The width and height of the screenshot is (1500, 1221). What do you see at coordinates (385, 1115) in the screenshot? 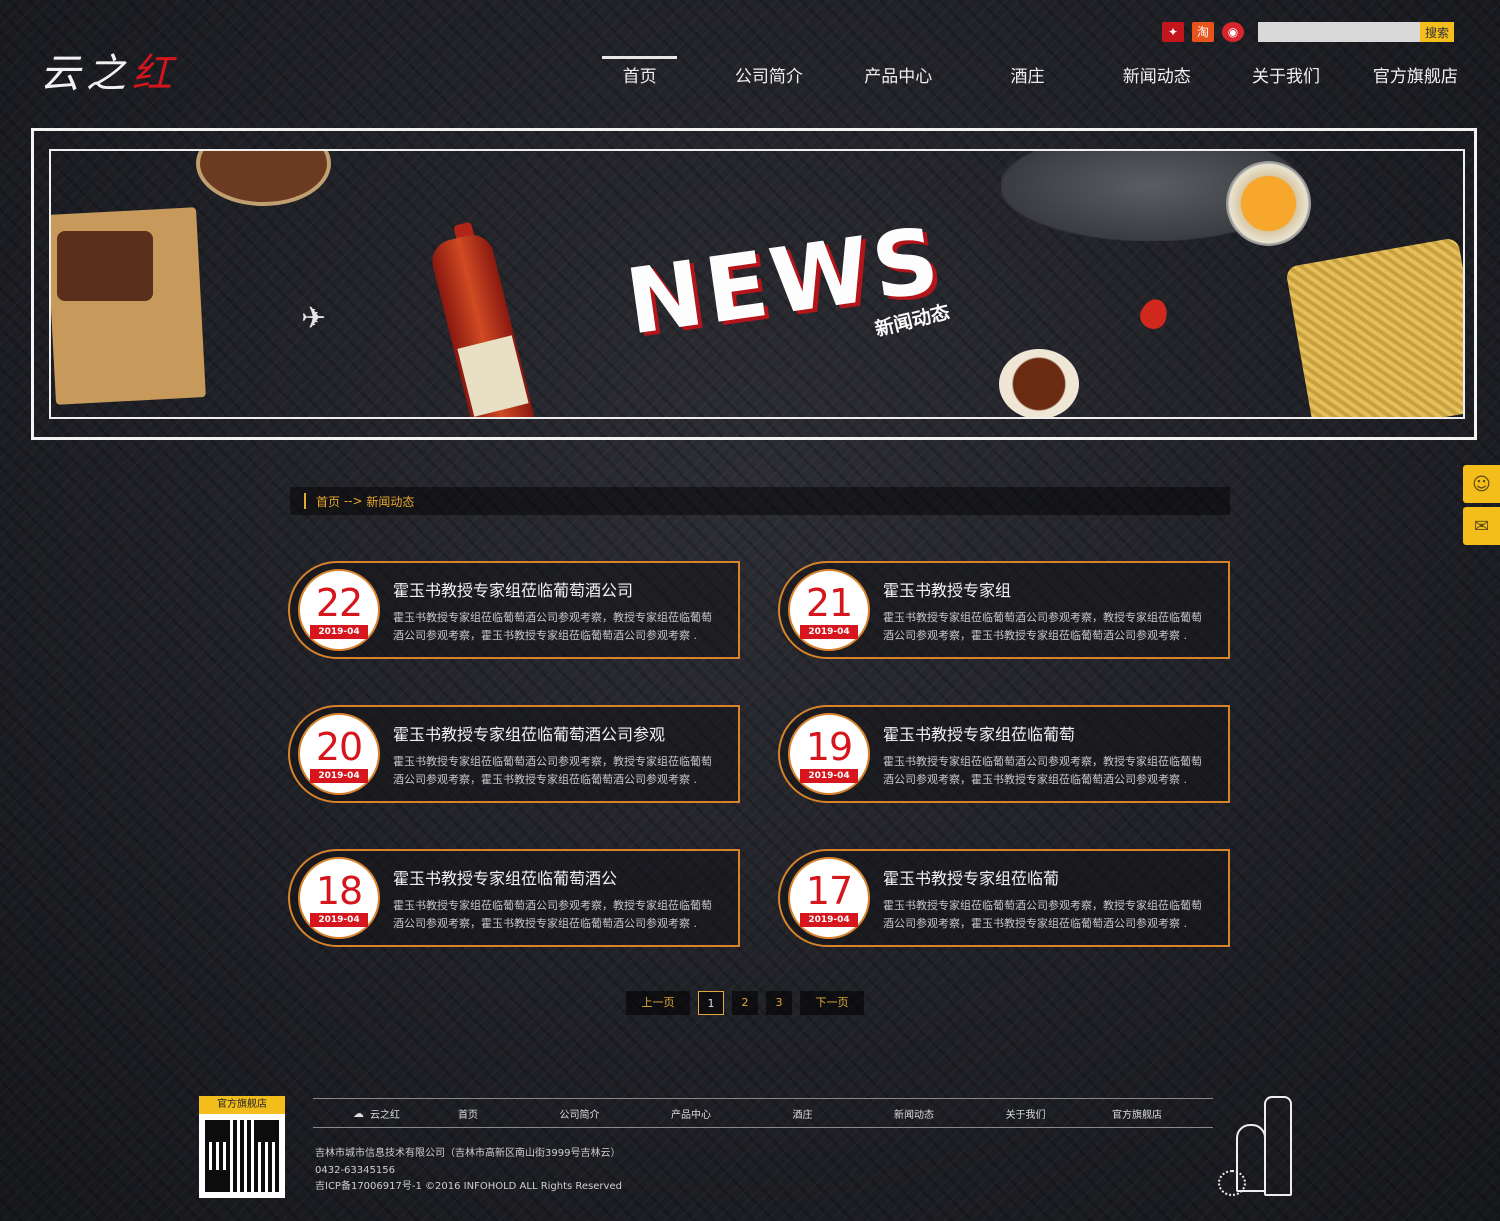
I see `footer-nav-brand: 云之红` at bounding box center [385, 1115].